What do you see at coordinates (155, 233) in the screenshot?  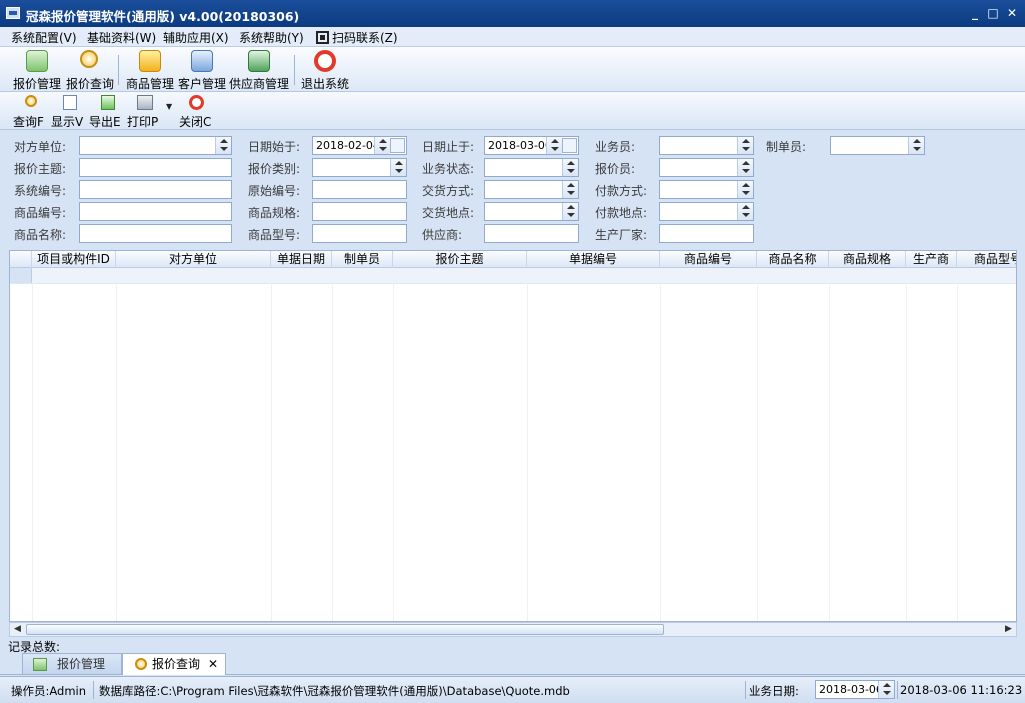 I see `product-name-input` at bounding box center [155, 233].